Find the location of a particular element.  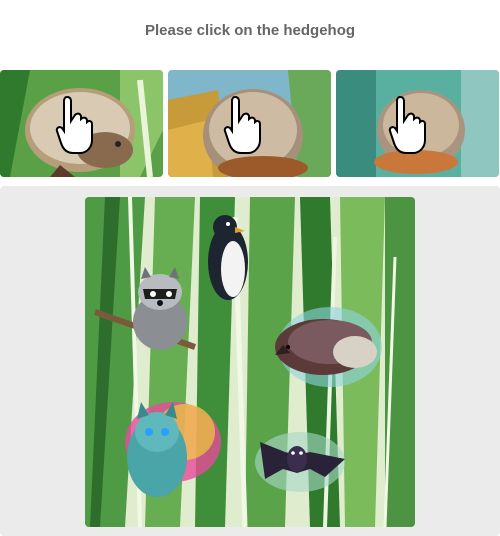

example-image-3-art is located at coordinates (417, 123).